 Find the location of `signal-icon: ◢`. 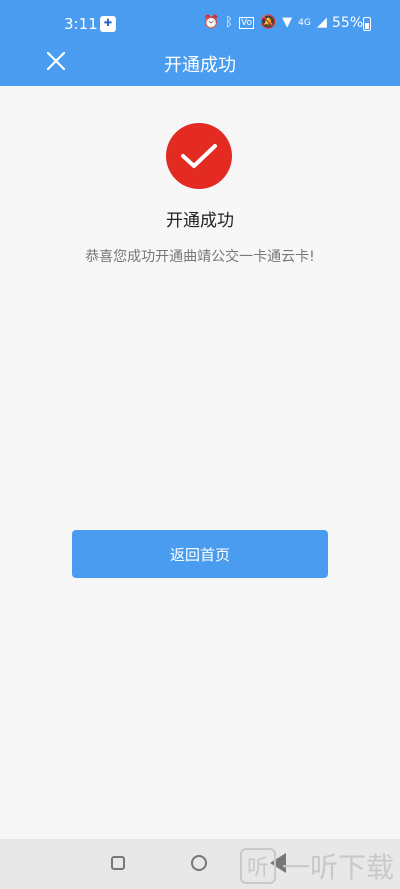

signal-icon: ◢ is located at coordinates (321, 22).